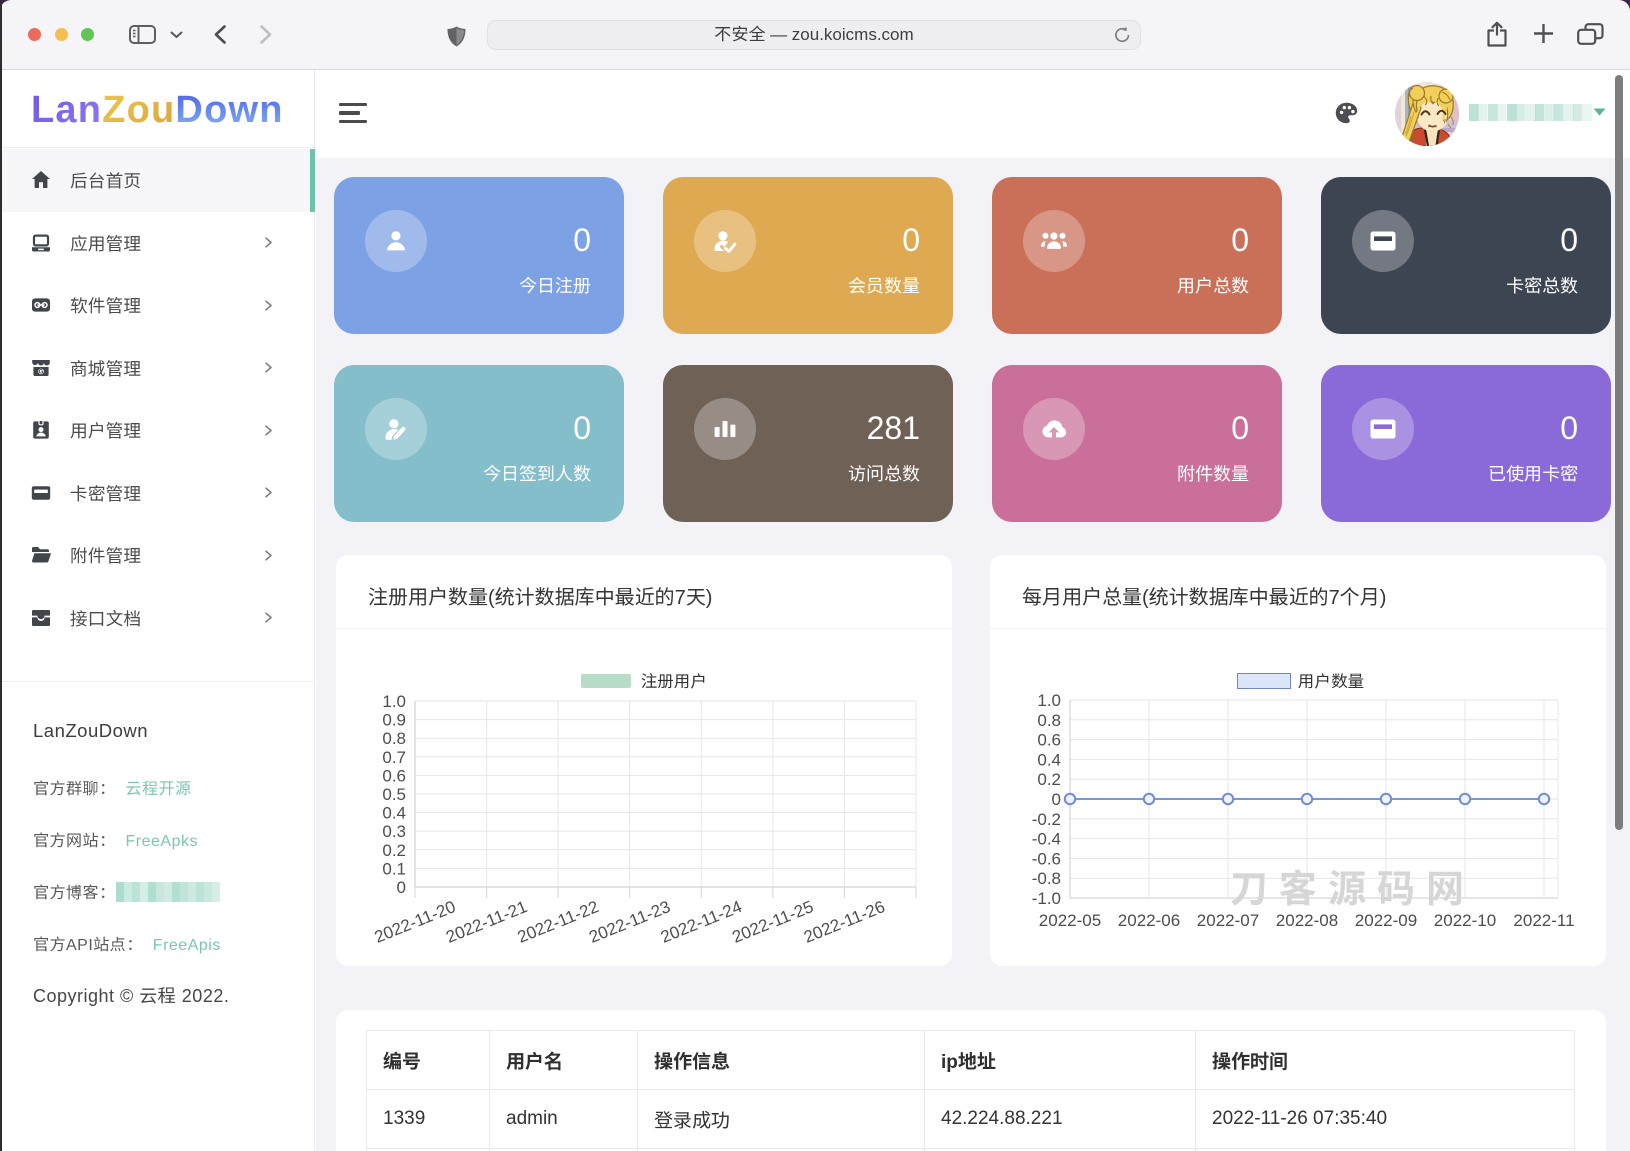 Image resolution: width=1630 pixels, height=1151 pixels. I want to click on svg-text: 2022-06, so click(1149, 920).